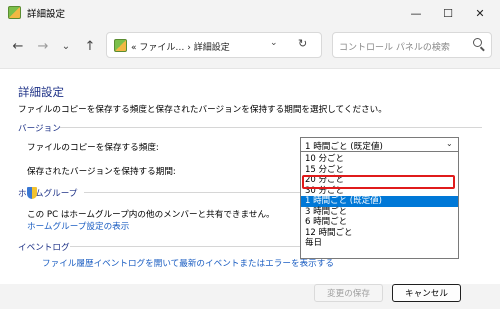 This screenshot has width=500, height=309. I want to click on dropdown-option: 15 分ごと, so click(379, 170).